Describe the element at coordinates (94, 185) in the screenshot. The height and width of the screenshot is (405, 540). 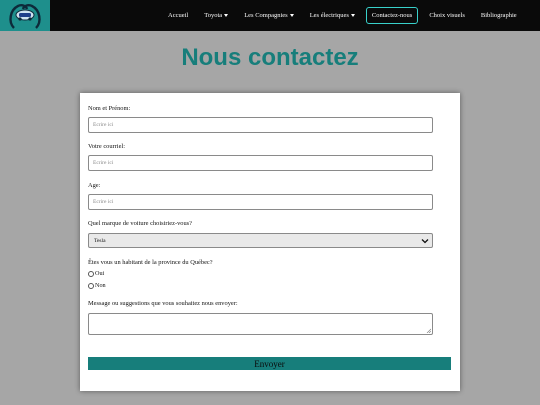
I see `age-label: Age:` at that location.